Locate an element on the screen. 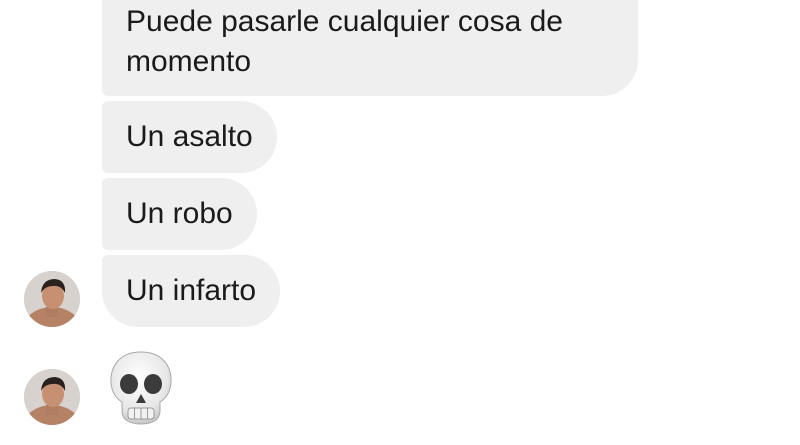 The height and width of the screenshot is (445, 800). message-bubble: Puede pasarle cualquier cosa de momento is located at coordinates (370, 48).